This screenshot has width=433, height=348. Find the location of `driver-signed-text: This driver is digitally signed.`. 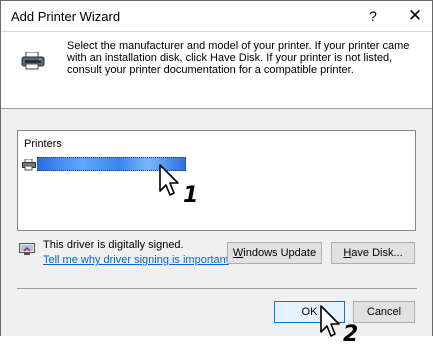

driver-signed-text: This driver is digitally signed. is located at coordinates (113, 245).